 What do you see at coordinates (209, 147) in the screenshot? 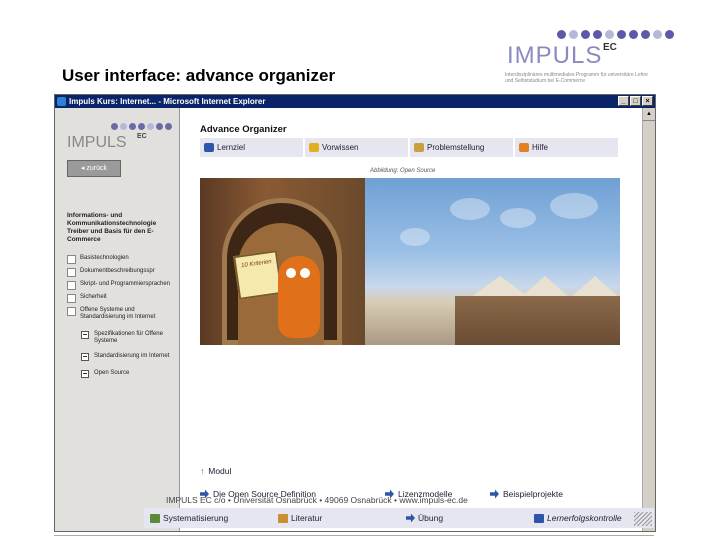
I see `target-icon` at bounding box center [209, 147].